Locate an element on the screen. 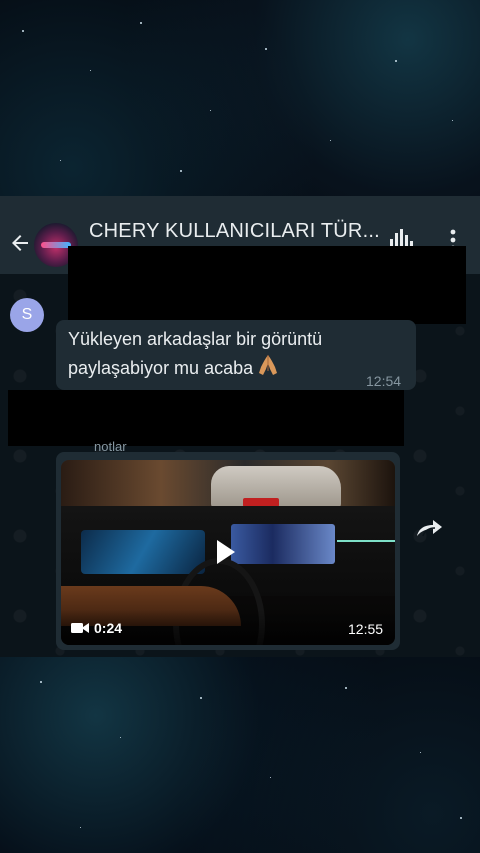 Image resolution: width=480 pixels, height=853 pixels. group-avatar-image is located at coordinates (56, 245).